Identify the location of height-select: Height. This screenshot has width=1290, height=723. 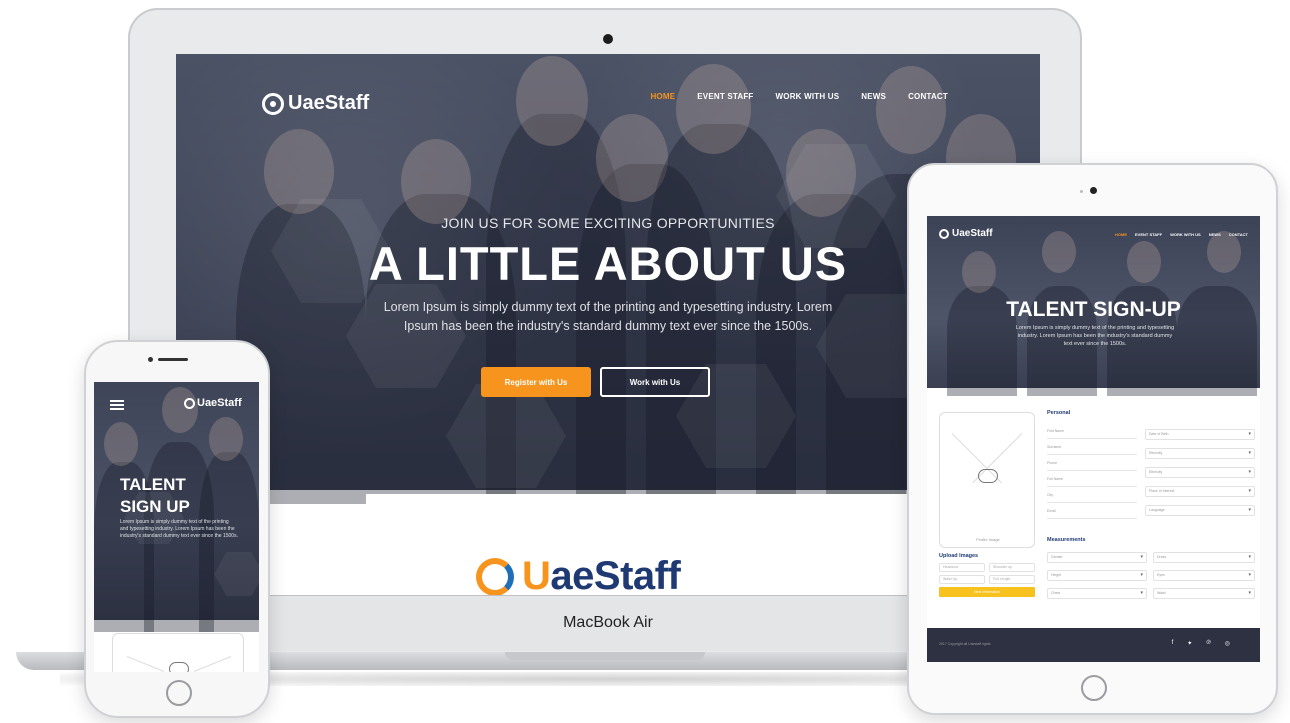
(1097, 575).